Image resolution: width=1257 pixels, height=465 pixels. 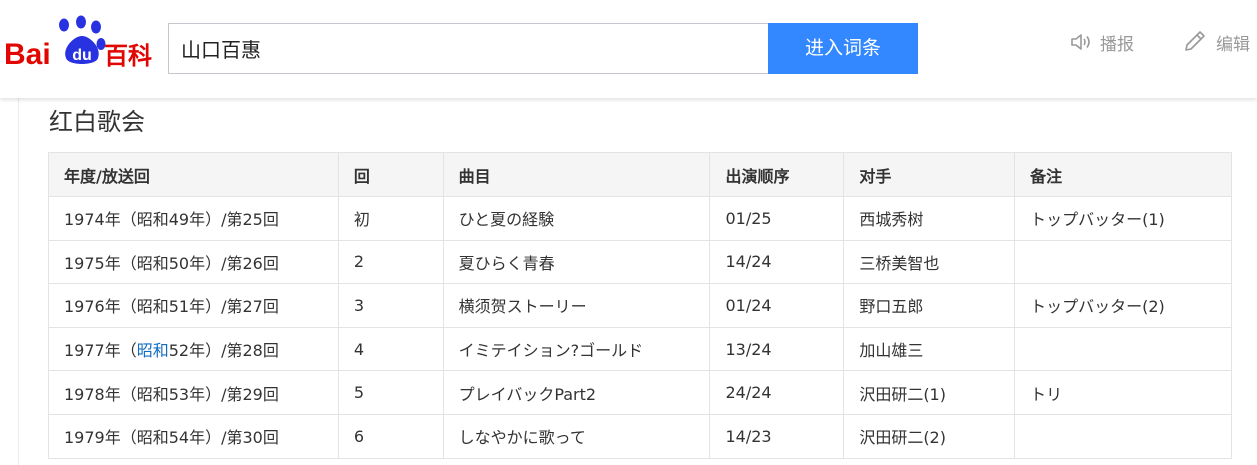 I want to click on column-header: 对手, so click(x=929, y=174).